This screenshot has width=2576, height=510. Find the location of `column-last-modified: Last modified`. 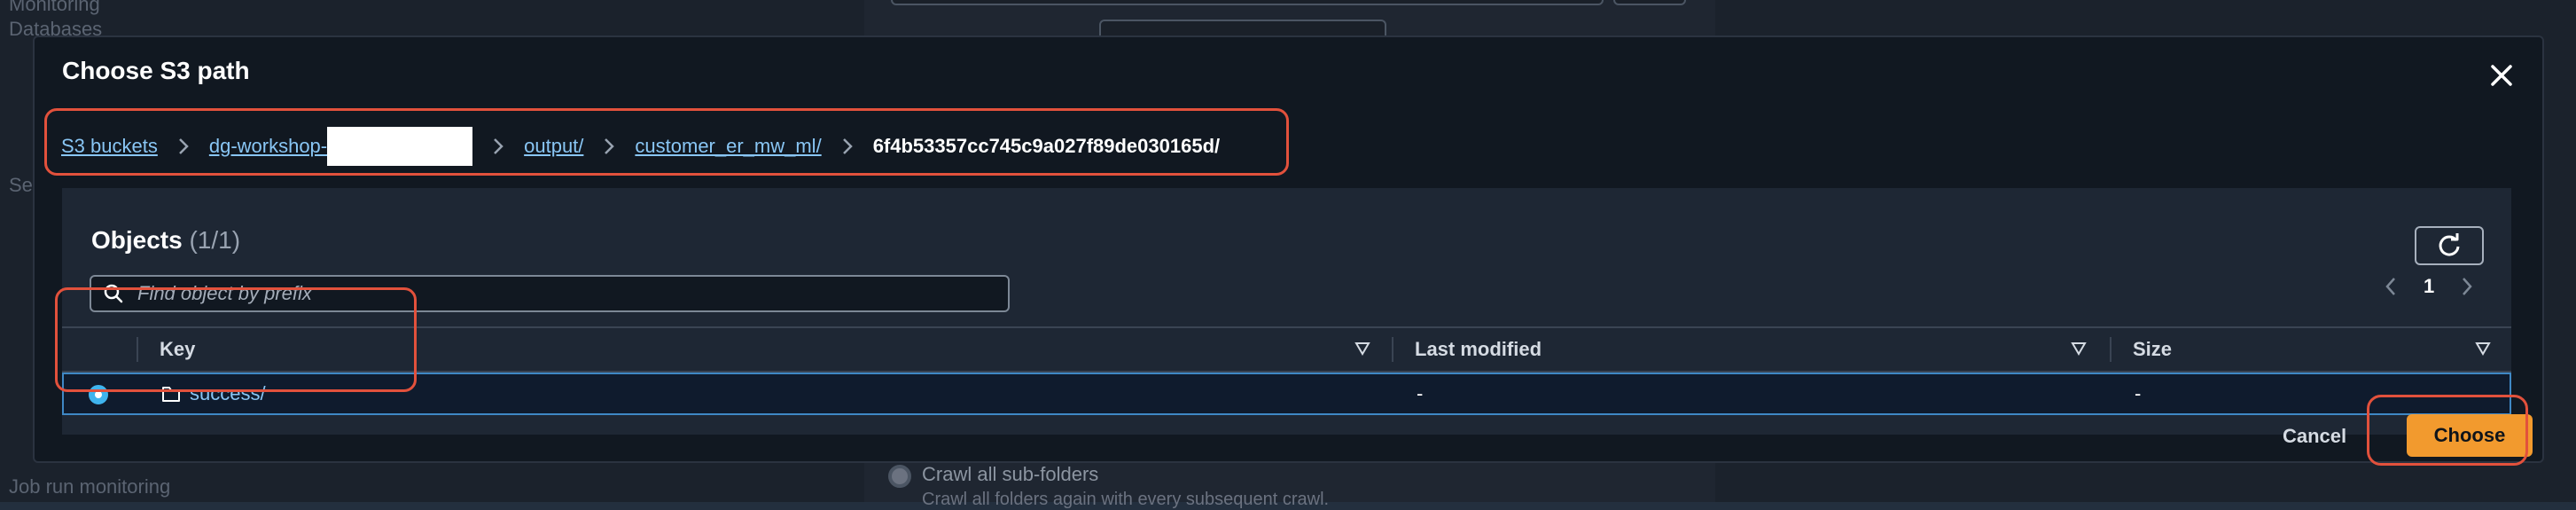

column-last-modified: Last modified is located at coordinates (1478, 349).